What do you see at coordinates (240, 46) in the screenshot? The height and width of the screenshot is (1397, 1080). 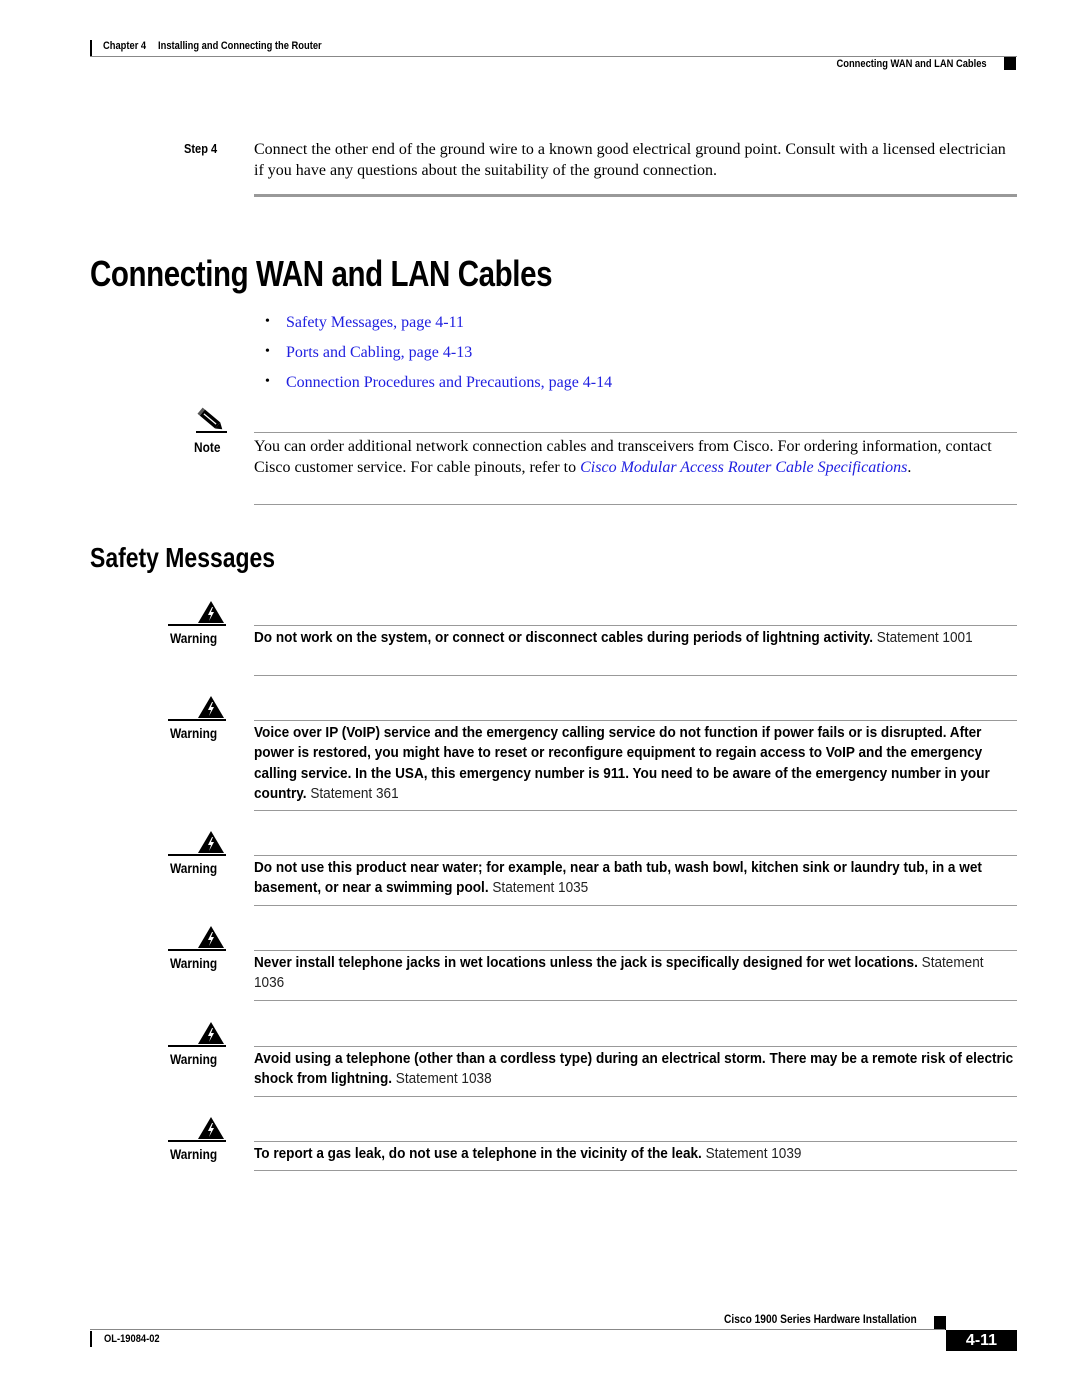 I see `chapter-title: Installing and Connecting the Router` at bounding box center [240, 46].